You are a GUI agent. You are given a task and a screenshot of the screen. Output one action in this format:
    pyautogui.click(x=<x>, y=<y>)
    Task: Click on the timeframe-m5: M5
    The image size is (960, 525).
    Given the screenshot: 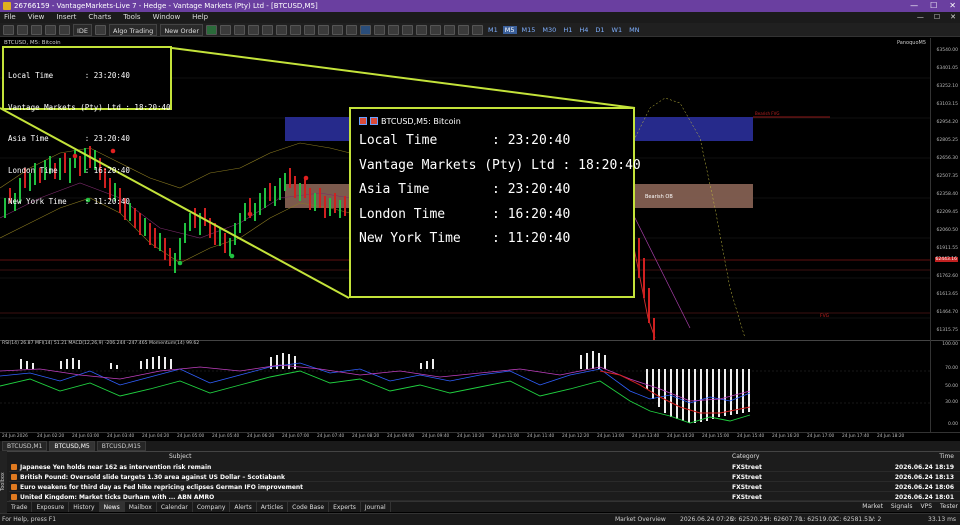 What is the action you would take?
    pyautogui.click(x=509, y=29)
    